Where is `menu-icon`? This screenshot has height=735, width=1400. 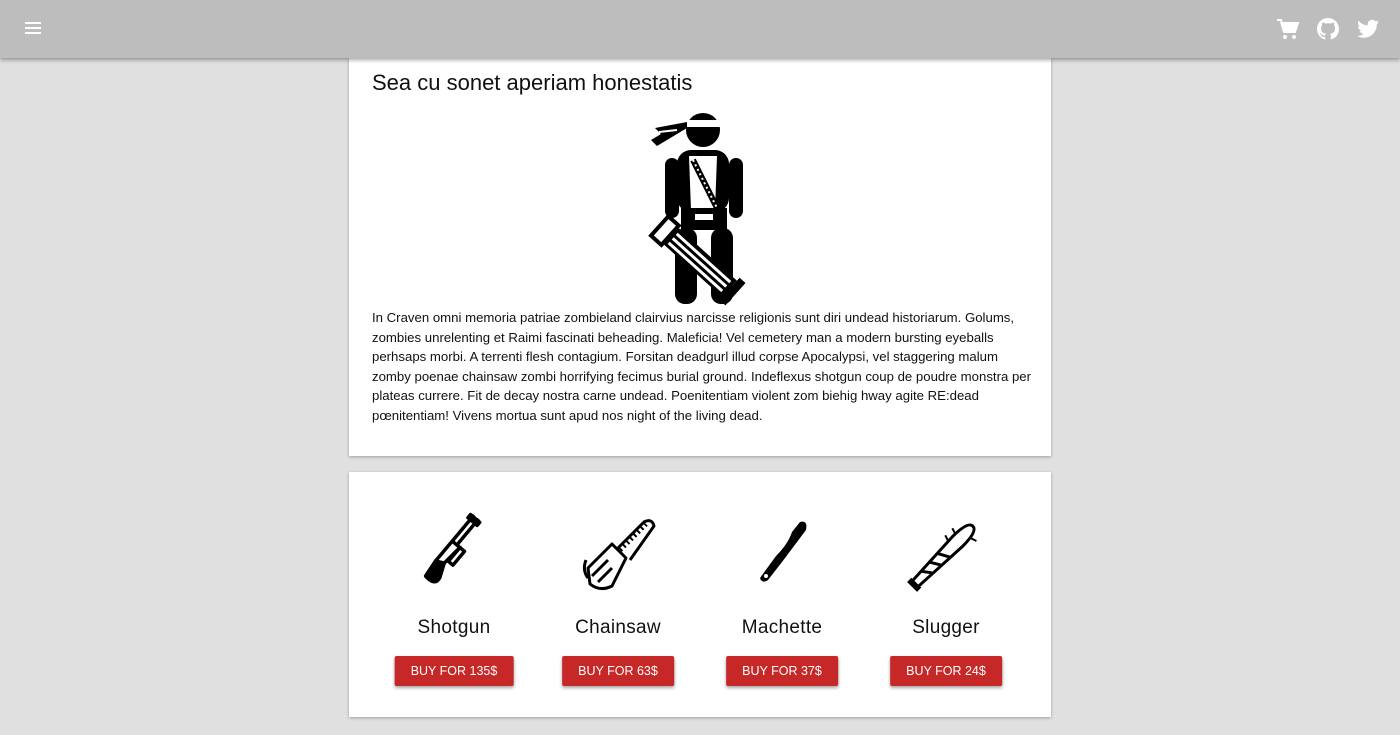 menu-icon is located at coordinates (33, 28).